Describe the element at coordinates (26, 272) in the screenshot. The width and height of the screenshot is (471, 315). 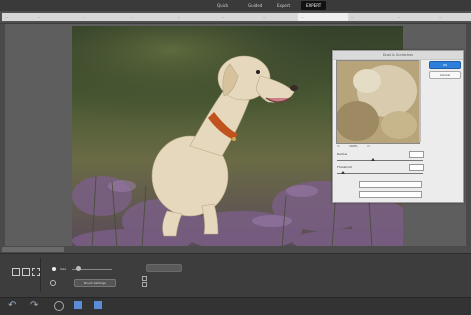
I see `selection-add-icon` at that location.